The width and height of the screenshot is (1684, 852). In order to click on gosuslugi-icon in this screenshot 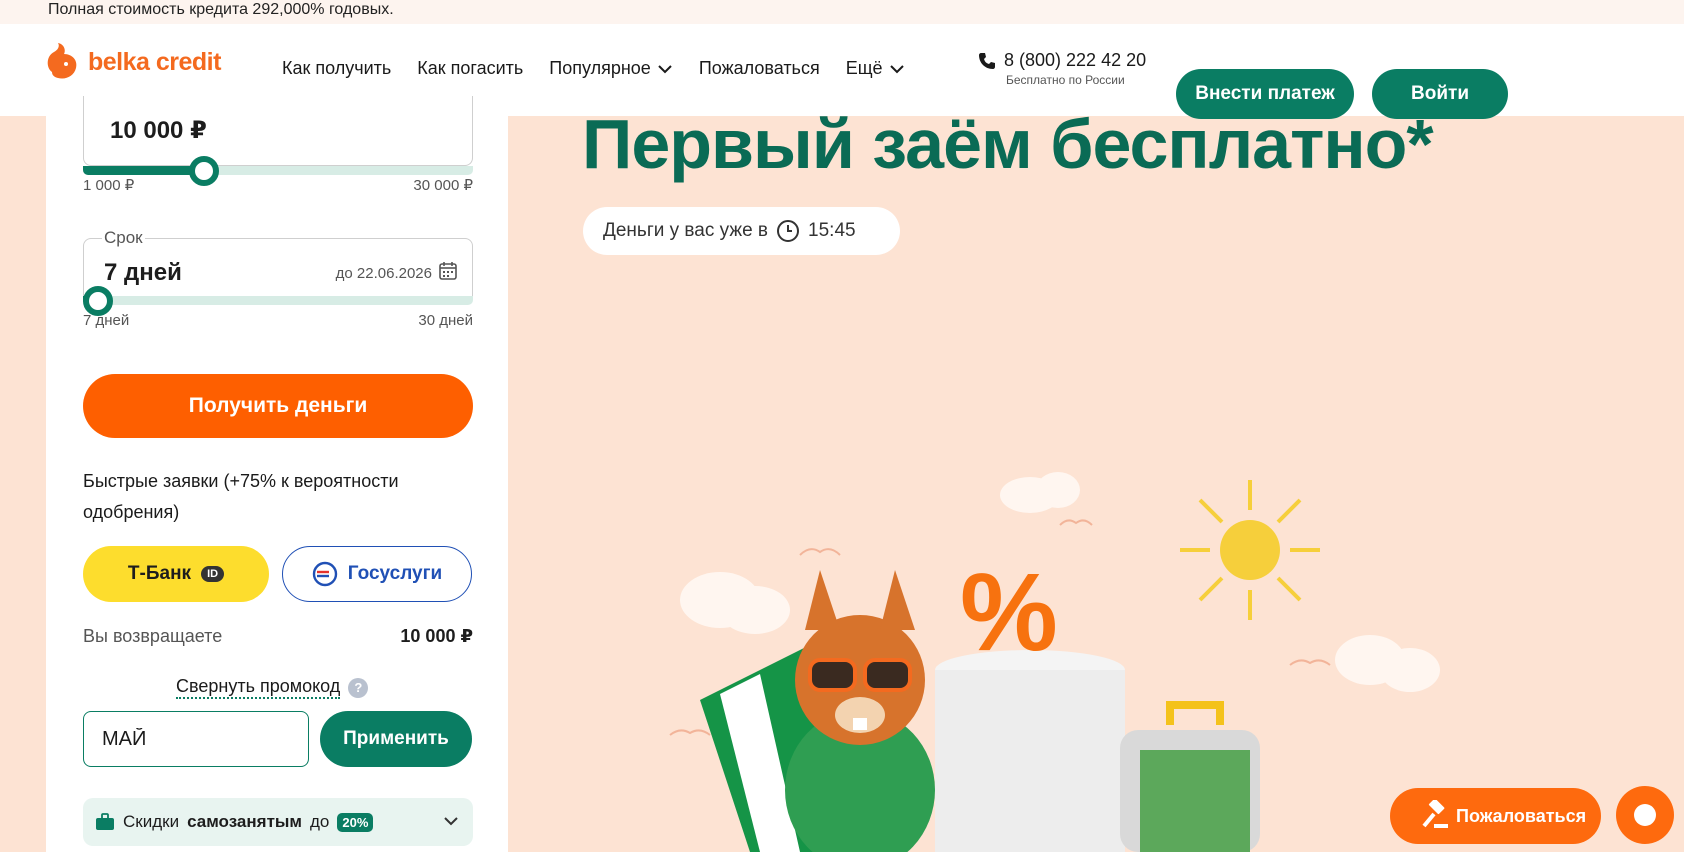, I will do `click(324, 574)`.